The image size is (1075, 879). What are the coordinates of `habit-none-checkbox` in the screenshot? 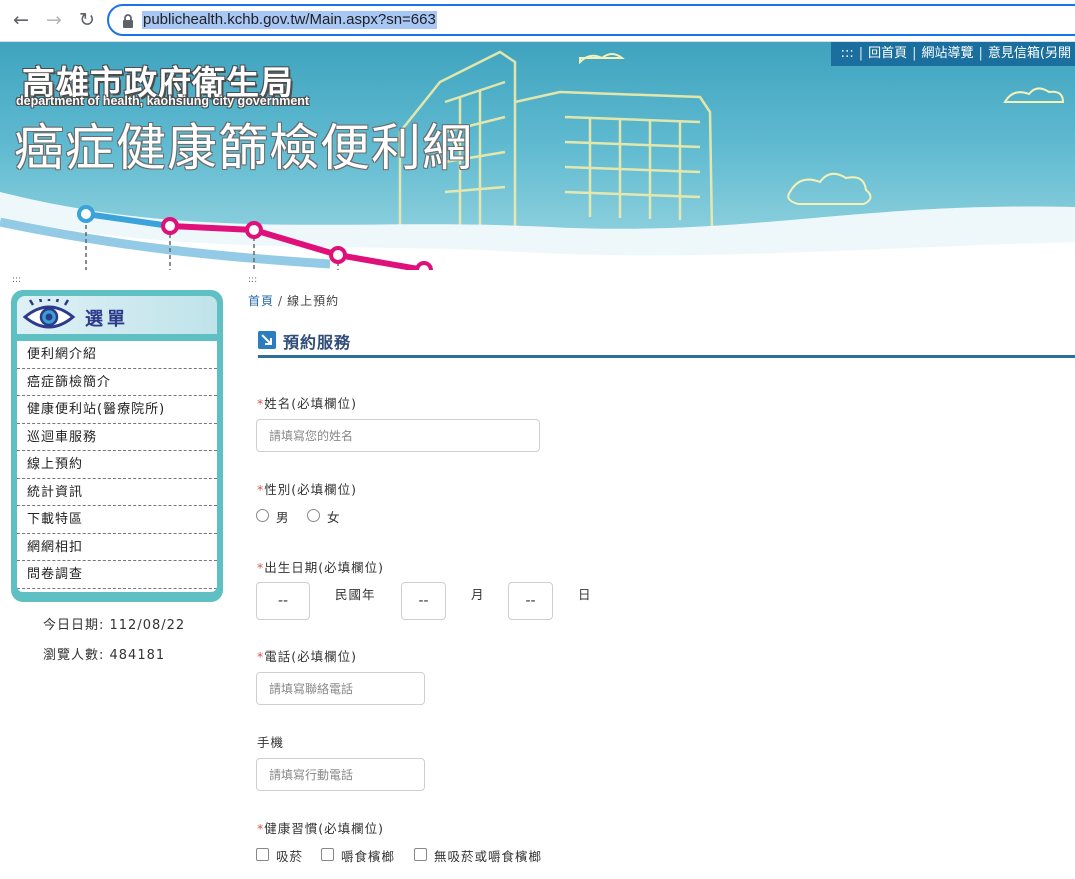 It's located at (420, 854).